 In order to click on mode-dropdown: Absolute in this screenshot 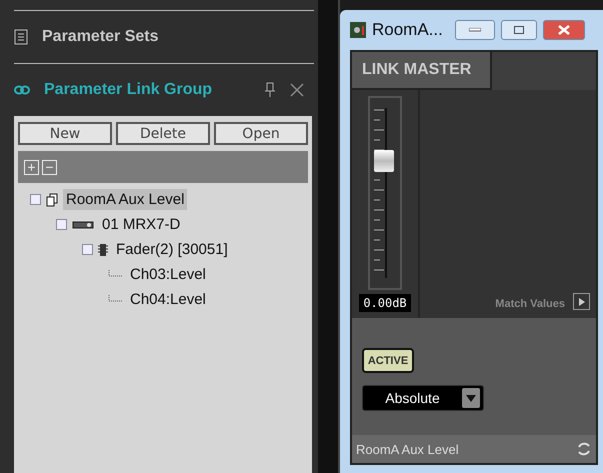, I will do `click(423, 398)`.